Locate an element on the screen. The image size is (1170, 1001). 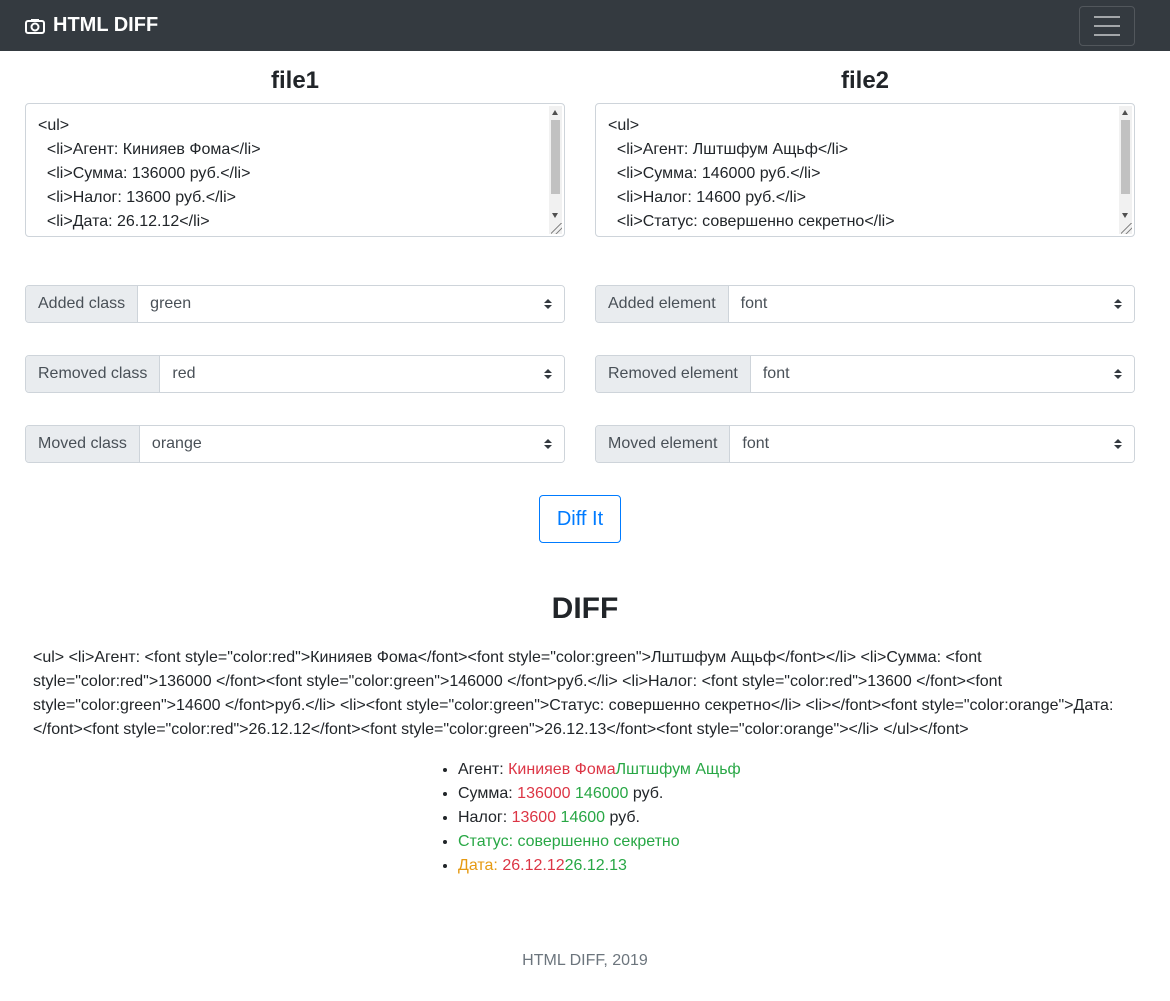
added-text: 146000 is located at coordinates (602, 793).